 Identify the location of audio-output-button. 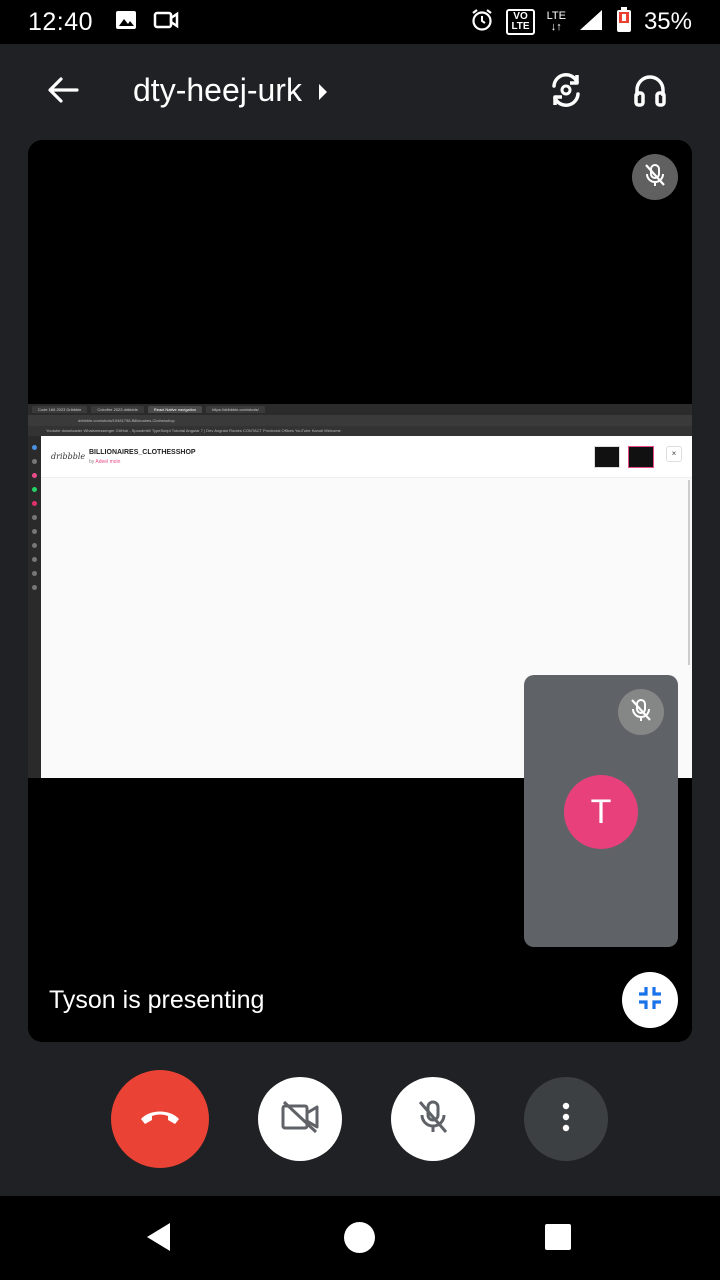
(650, 92).